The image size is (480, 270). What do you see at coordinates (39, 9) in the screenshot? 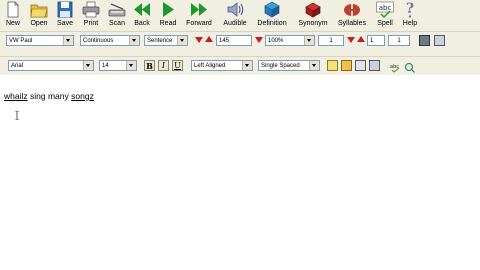
I see `folder-icon` at bounding box center [39, 9].